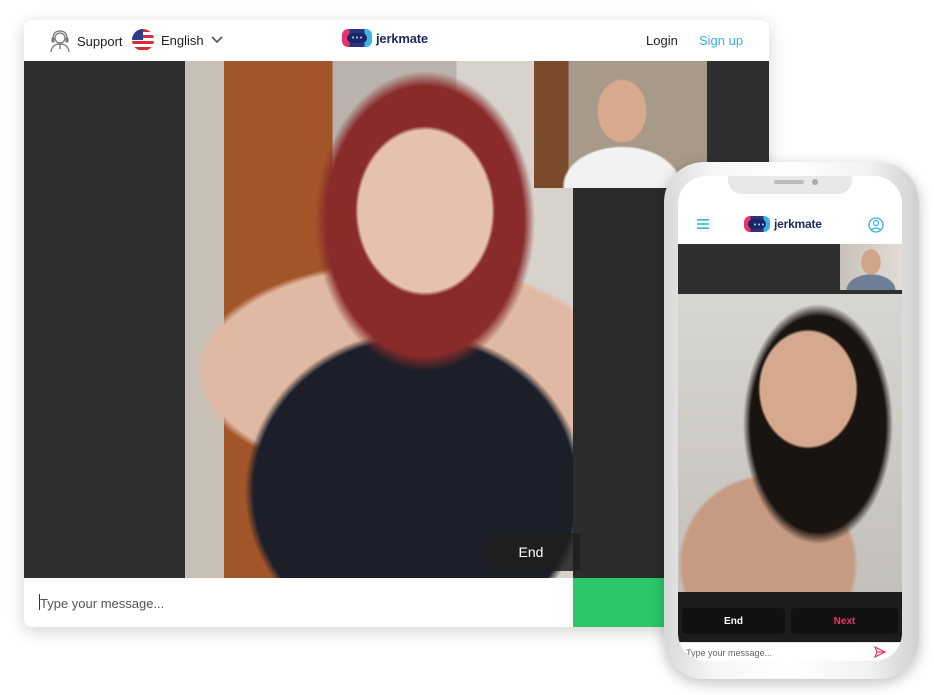 The image size is (934, 695). What do you see at coordinates (721, 40) in the screenshot?
I see `signup-link: Sign up` at bounding box center [721, 40].